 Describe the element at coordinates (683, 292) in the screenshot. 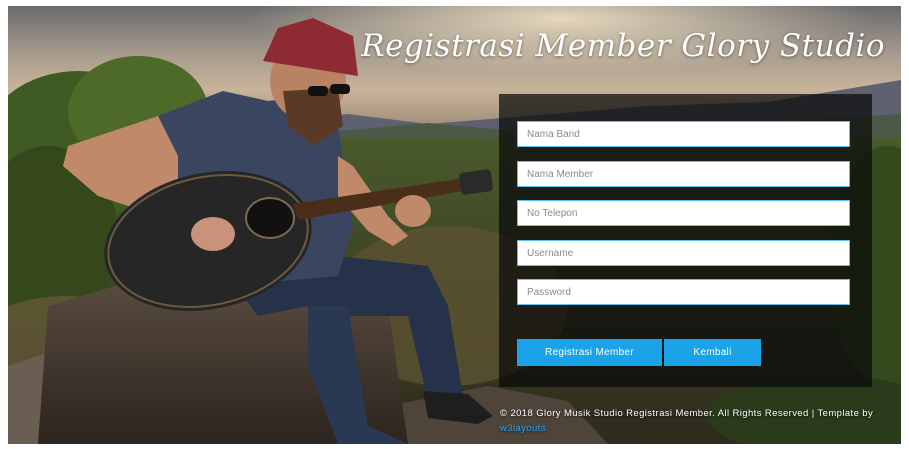

I see `password-input` at that location.